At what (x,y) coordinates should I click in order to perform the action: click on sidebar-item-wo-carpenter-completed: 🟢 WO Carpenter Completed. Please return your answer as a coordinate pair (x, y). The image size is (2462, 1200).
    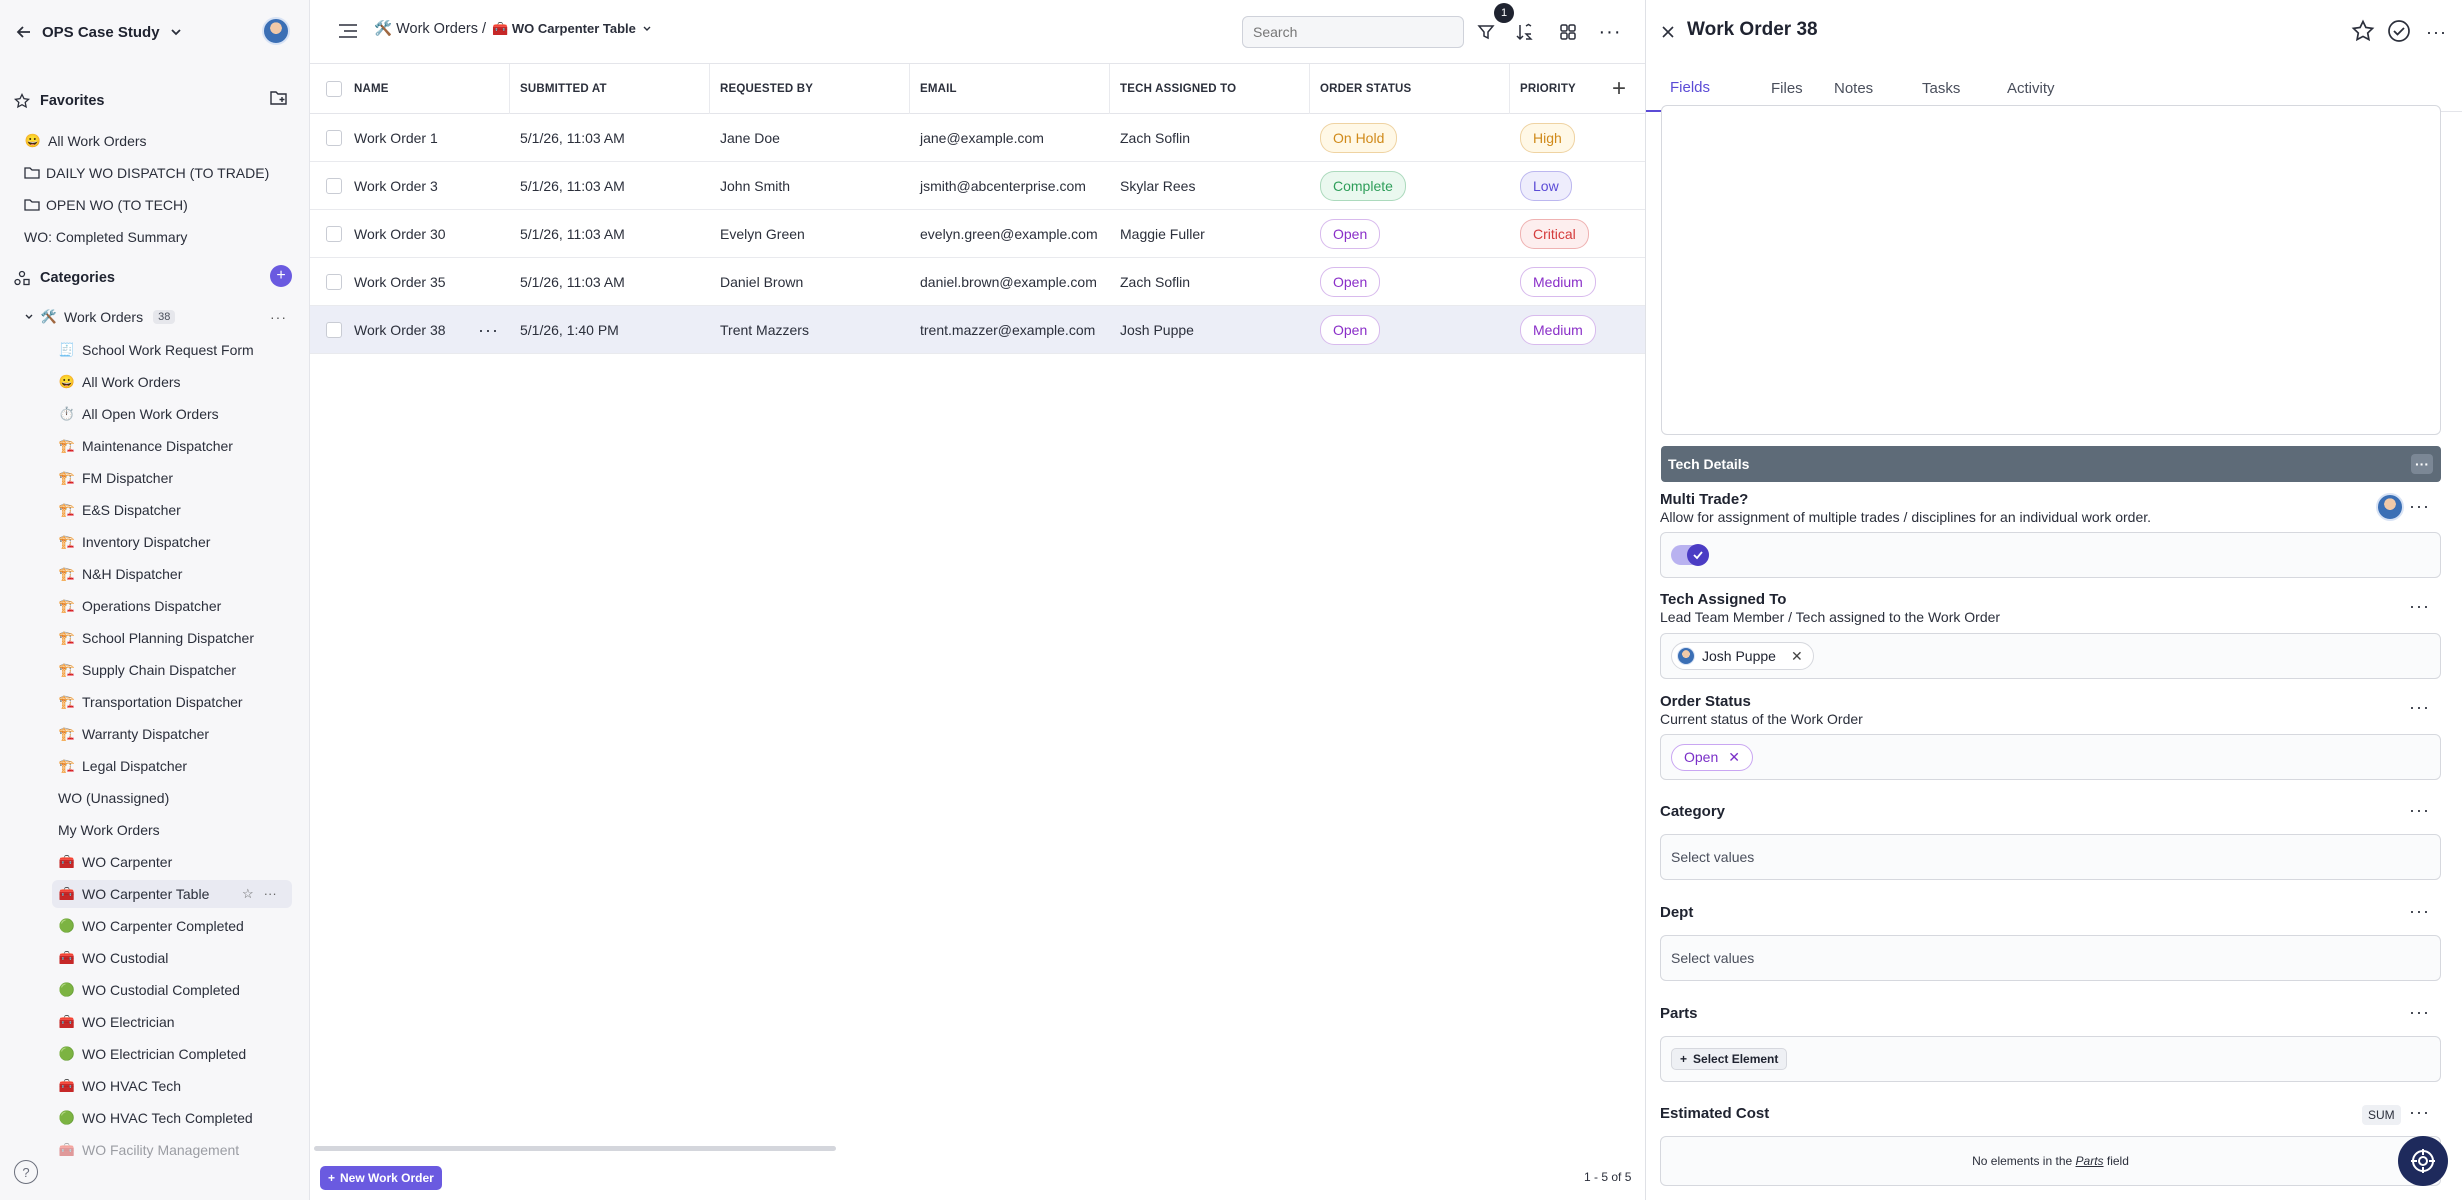
    Looking at the image, I should click on (151, 926).